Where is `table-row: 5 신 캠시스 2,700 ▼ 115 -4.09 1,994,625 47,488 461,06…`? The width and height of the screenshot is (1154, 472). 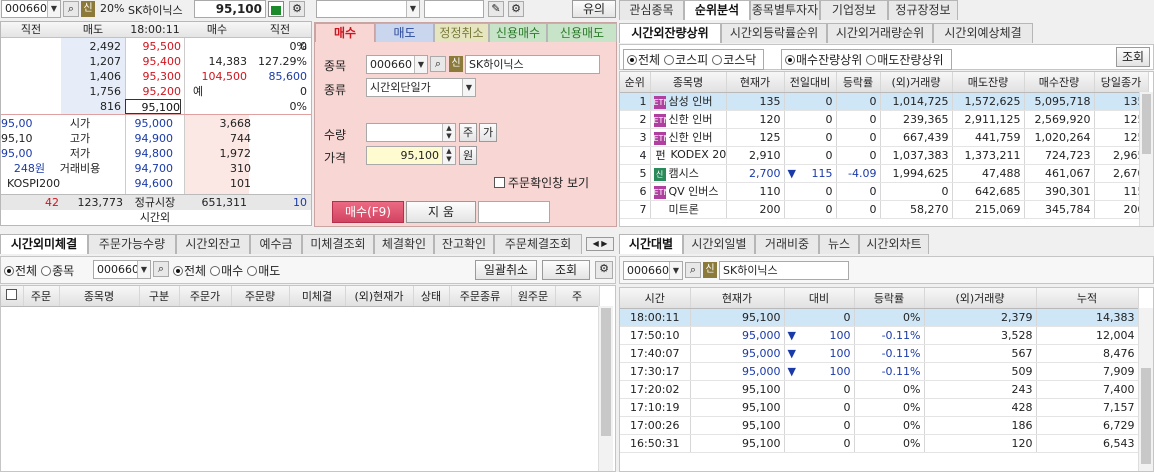
table-row: 5 신 캠시스 2,700 ▼ 115 -4.09 1,994,625 47,488 461,06… is located at coordinates (884, 173).